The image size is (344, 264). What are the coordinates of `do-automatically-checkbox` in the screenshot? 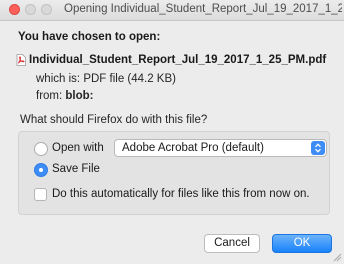 It's located at (40, 194).